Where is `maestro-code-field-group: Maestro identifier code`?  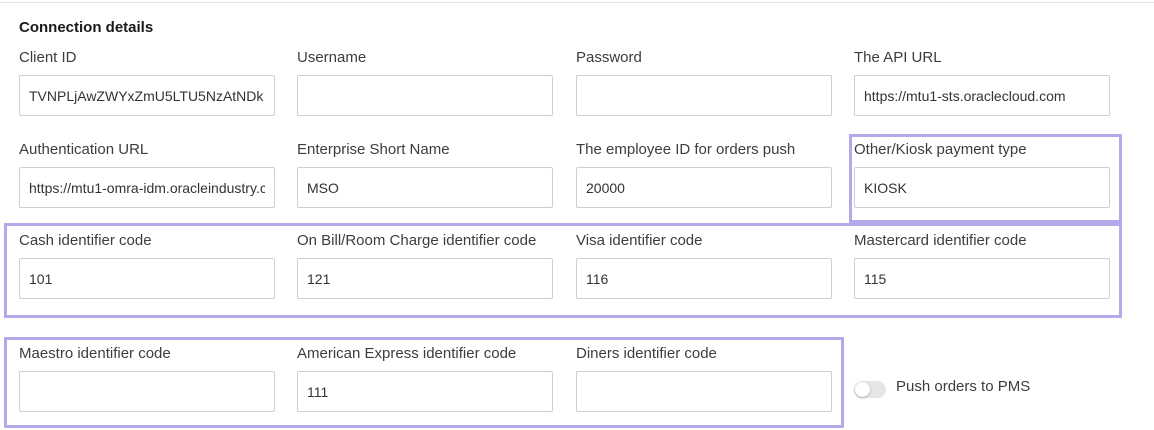
maestro-code-field-group: Maestro identifier code is located at coordinates (147, 377).